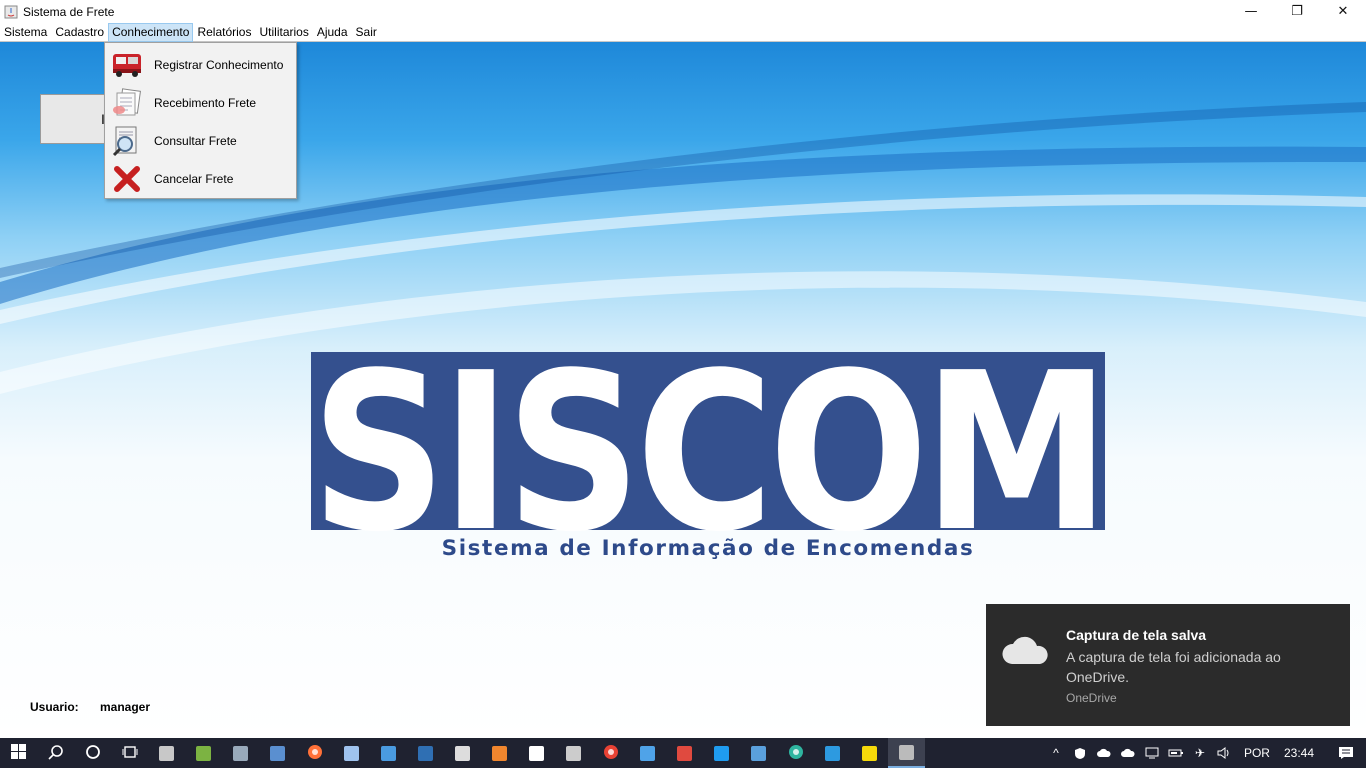 The width and height of the screenshot is (1366, 768). Describe the element at coordinates (1136, 635) in the screenshot. I see `toast-title: Captura de tela salva` at that location.